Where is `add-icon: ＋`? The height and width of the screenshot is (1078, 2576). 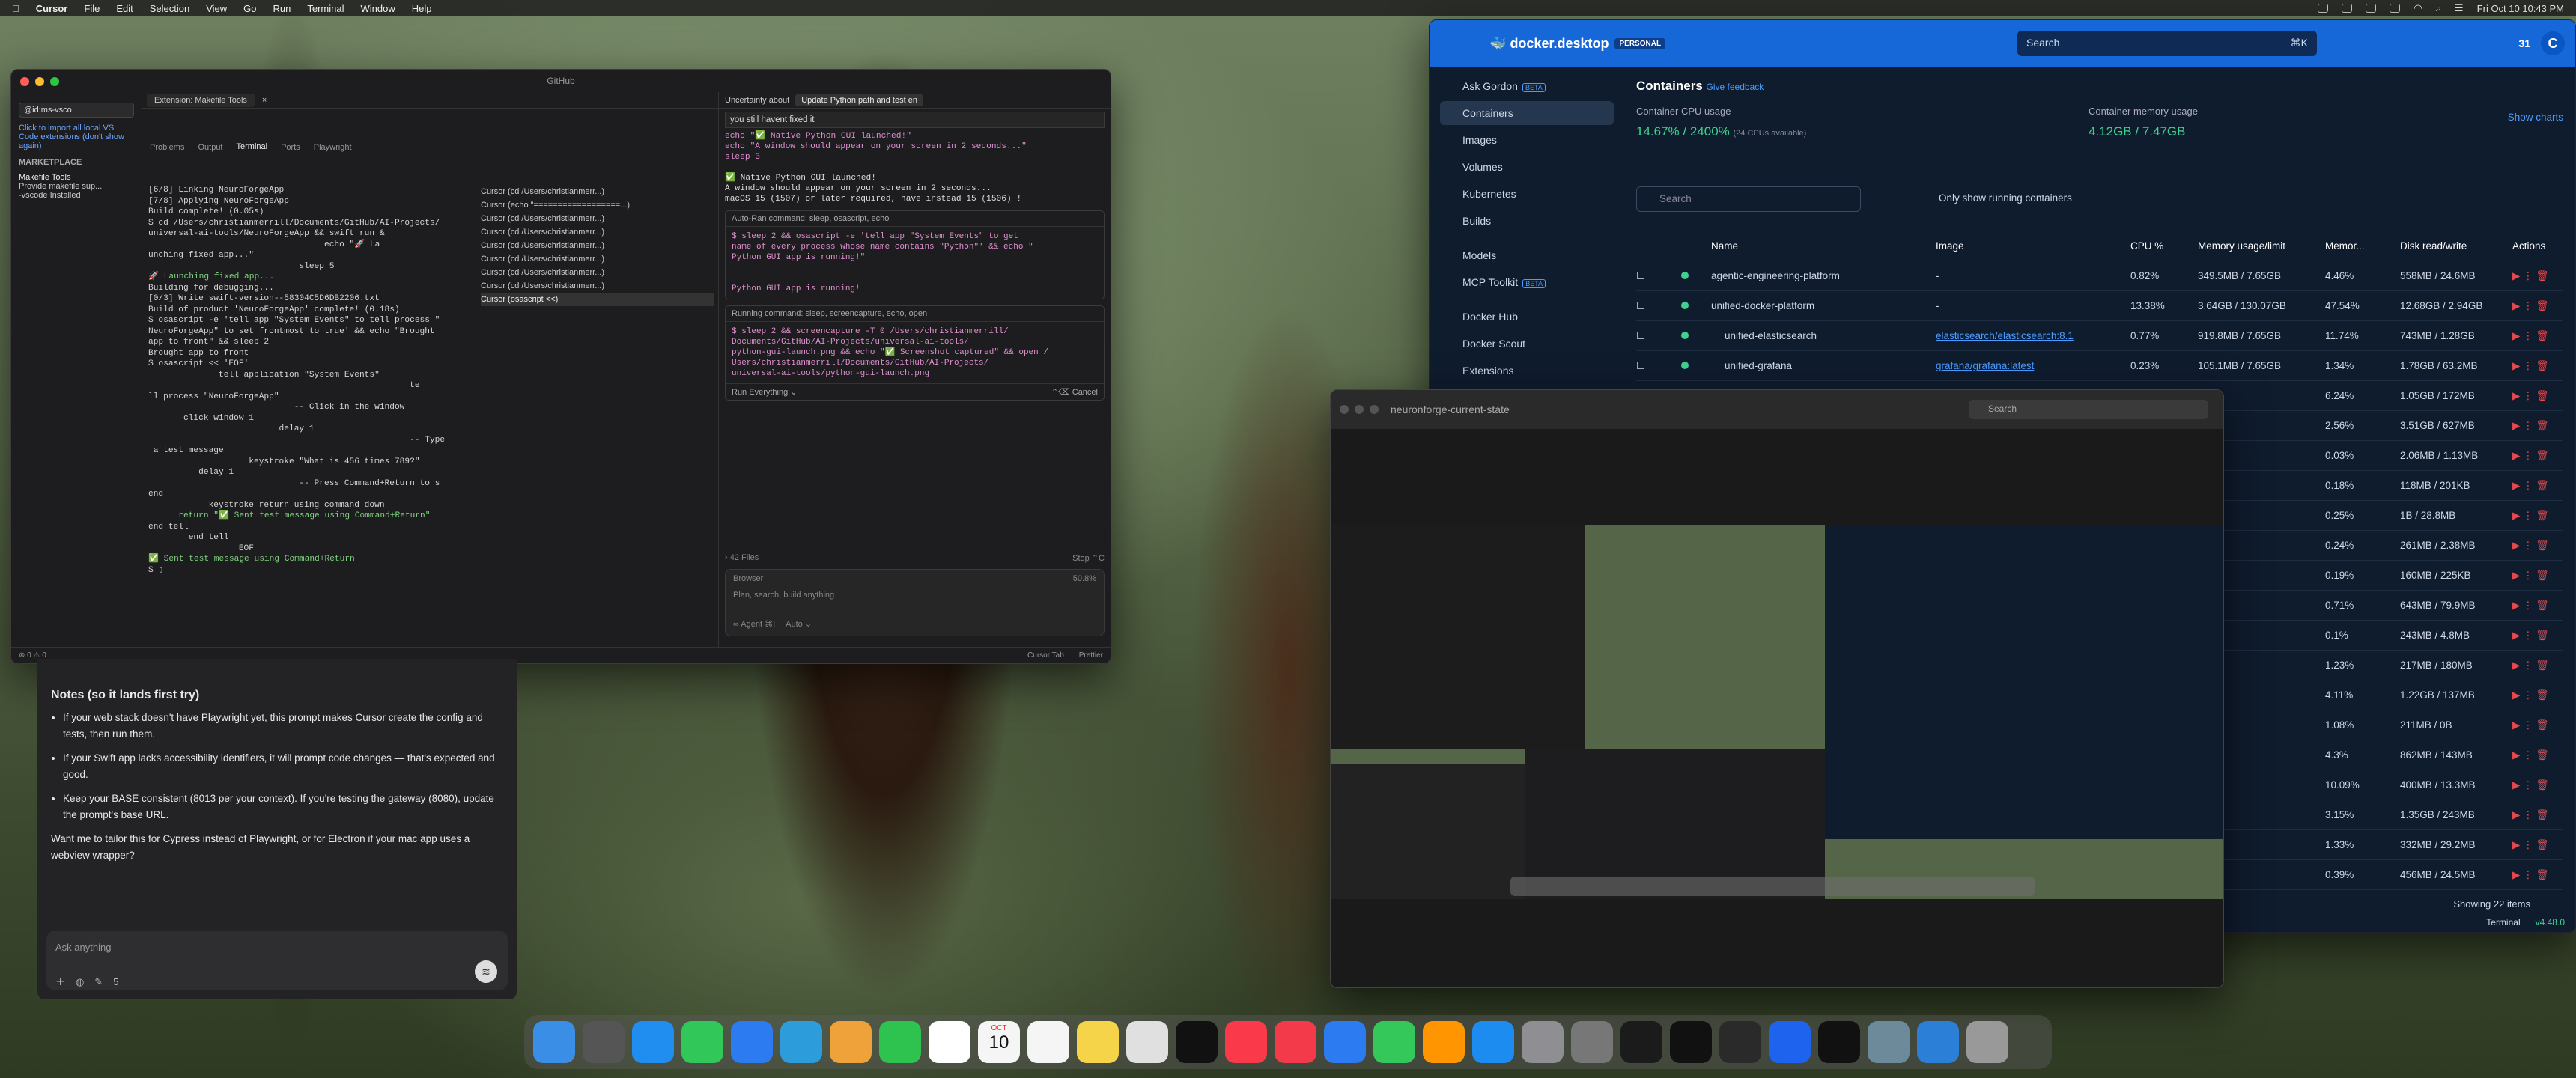 add-icon: ＋ is located at coordinates (60, 982).